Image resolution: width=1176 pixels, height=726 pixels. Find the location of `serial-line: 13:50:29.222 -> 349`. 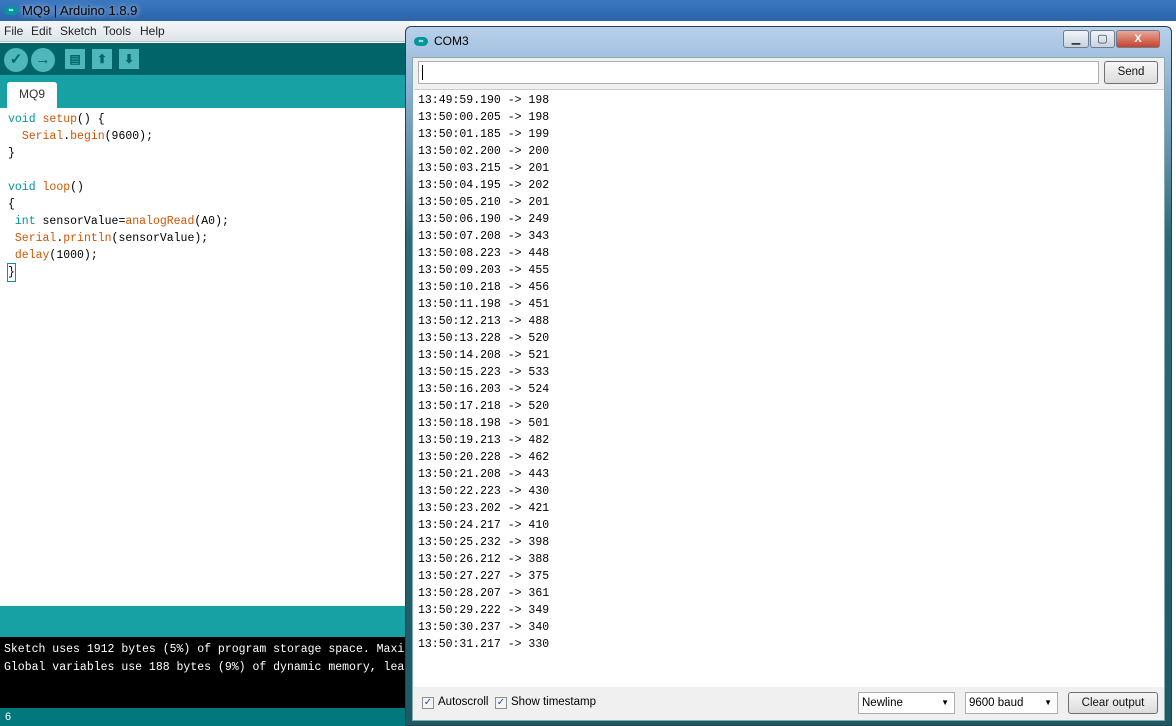

serial-line: 13:50:29.222 -> 349 is located at coordinates (484, 610).